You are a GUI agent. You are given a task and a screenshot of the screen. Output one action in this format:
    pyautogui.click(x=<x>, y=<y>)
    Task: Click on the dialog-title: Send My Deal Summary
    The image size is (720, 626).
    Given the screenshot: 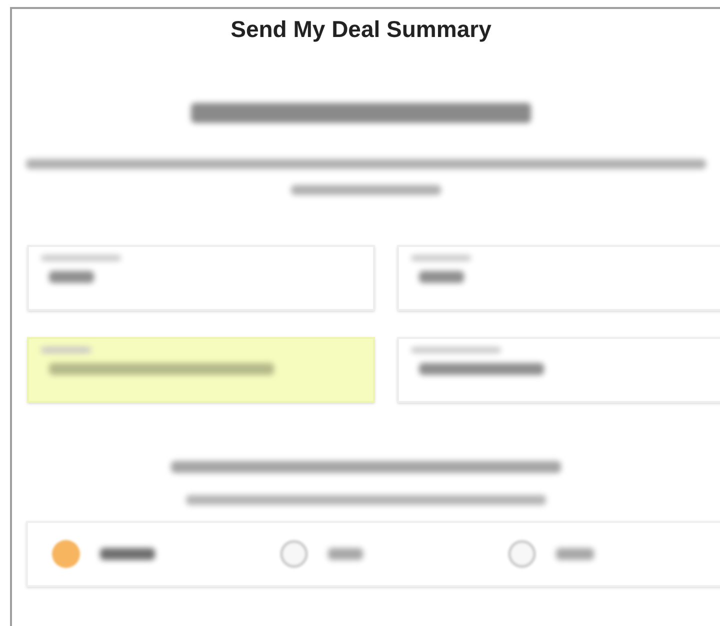 What is the action you would take?
    pyautogui.click(x=361, y=29)
    